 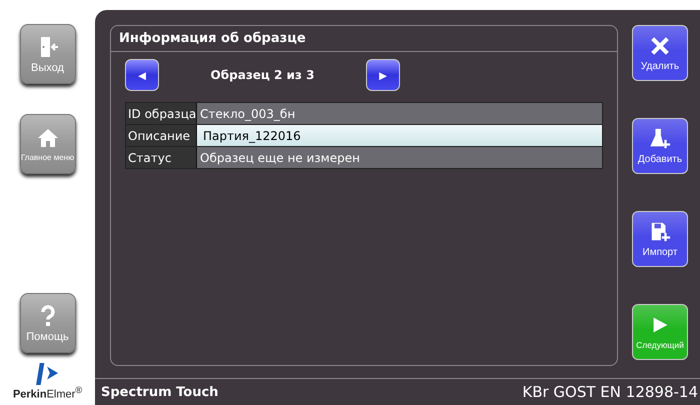 I want to click on flask-plus-icon, so click(x=660, y=139).